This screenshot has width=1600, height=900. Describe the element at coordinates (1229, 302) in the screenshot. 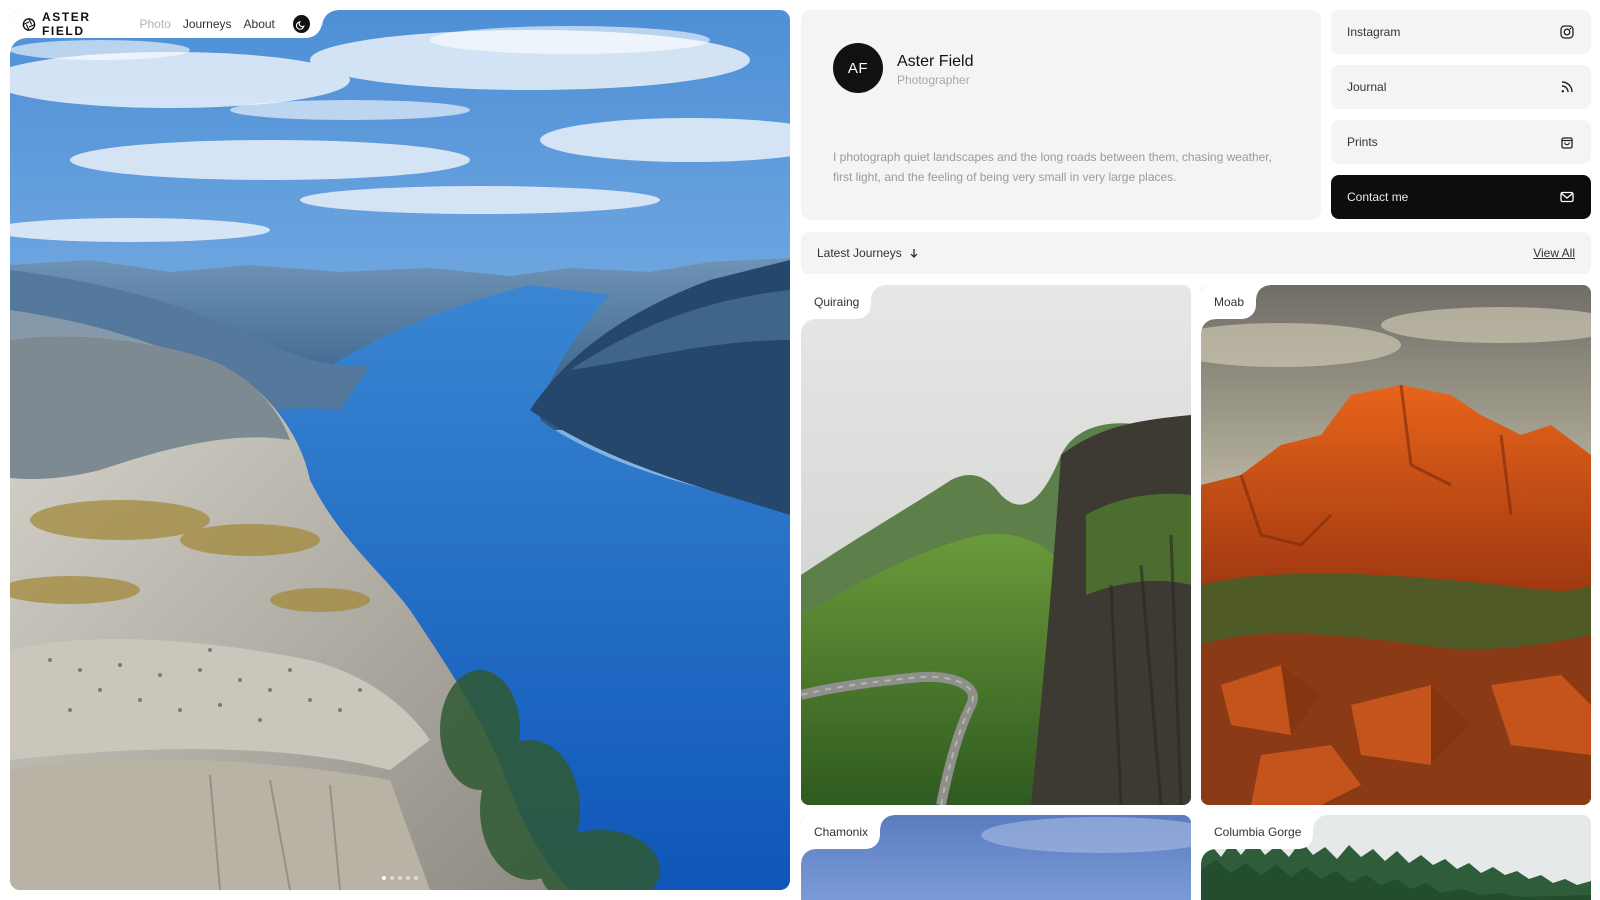

I see `journey-label: Moab` at that location.